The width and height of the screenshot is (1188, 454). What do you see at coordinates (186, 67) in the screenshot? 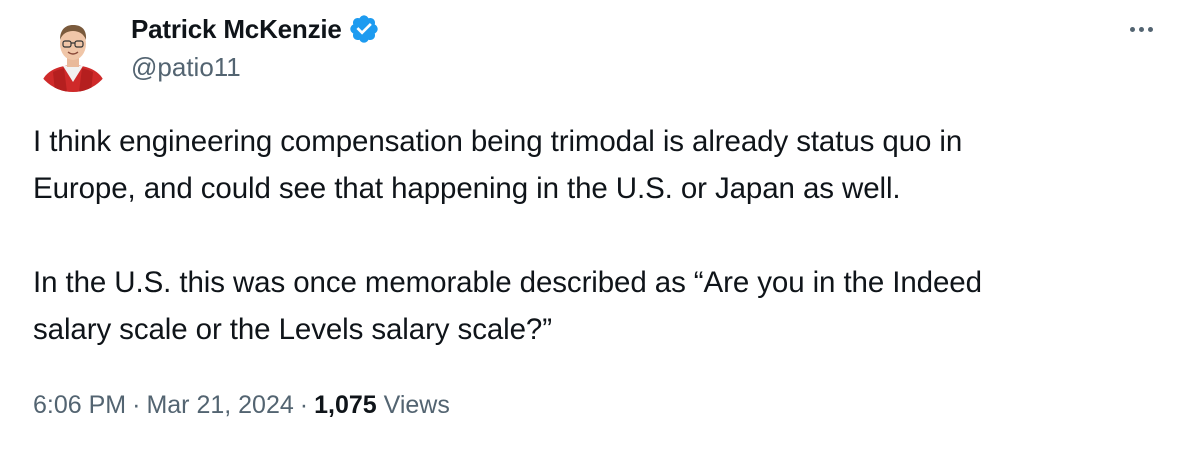
I see `author-handle: @patio11` at bounding box center [186, 67].